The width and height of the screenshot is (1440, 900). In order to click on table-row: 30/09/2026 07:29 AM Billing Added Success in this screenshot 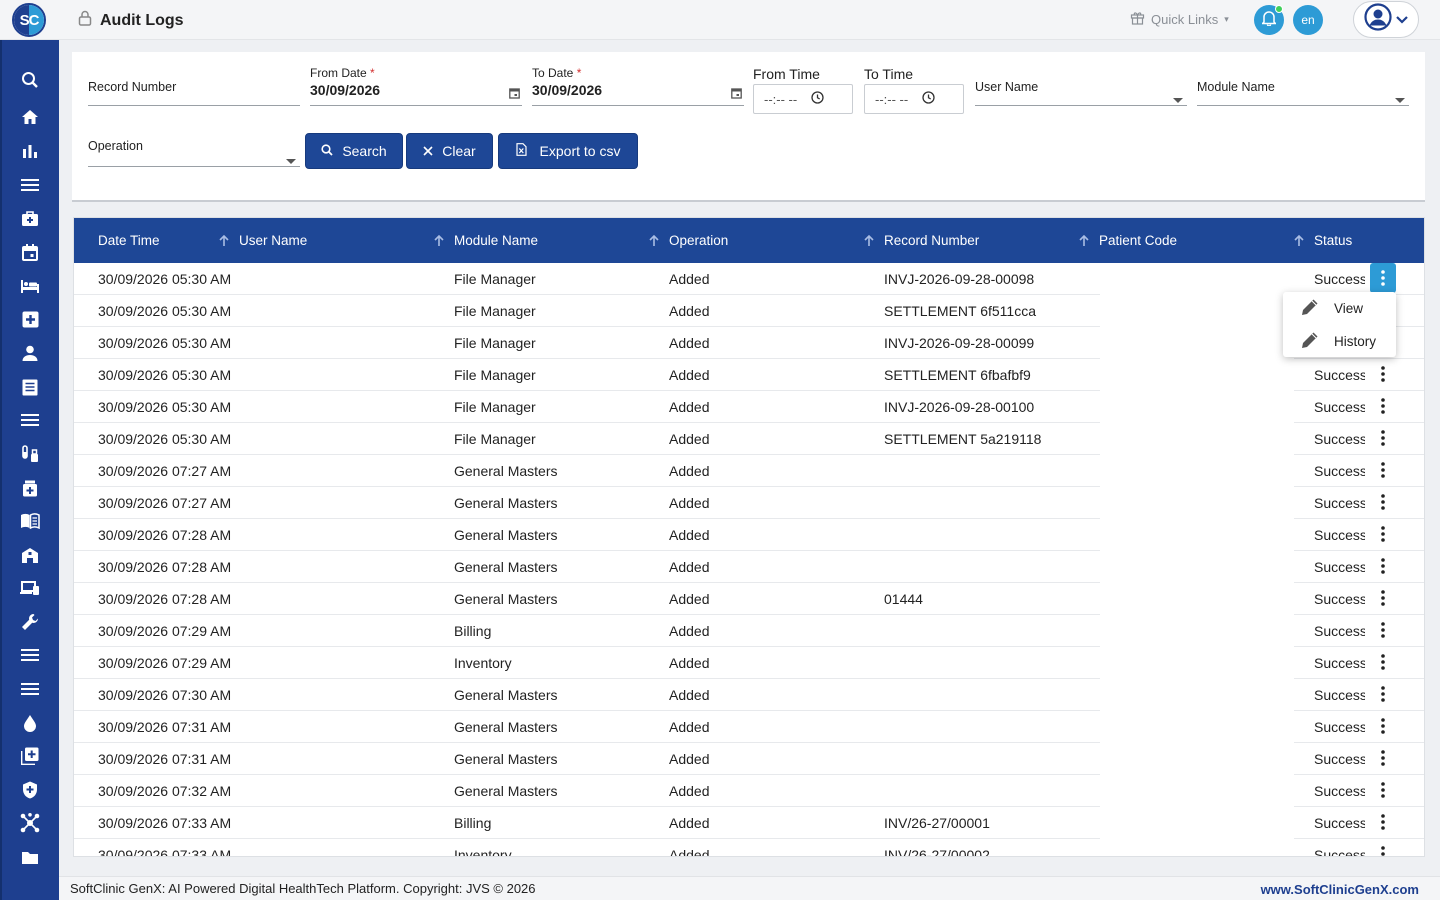, I will do `click(749, 631)`.